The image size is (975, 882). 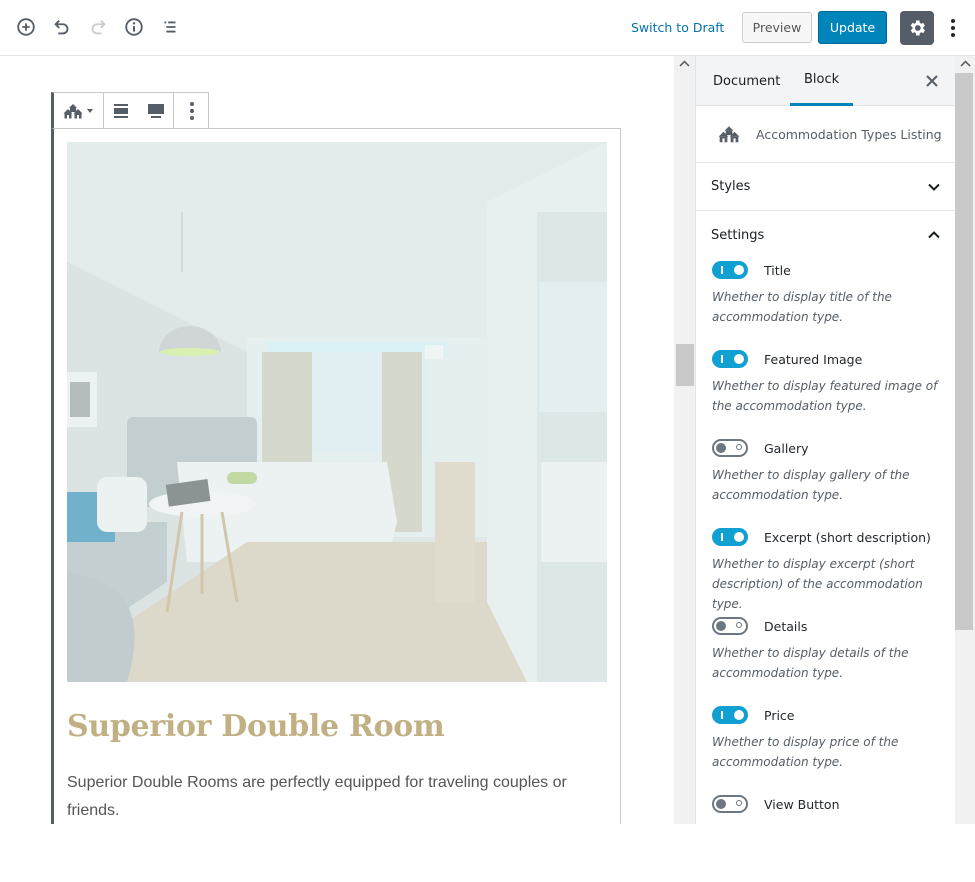 What do you see at coordinates (786, 448) in the screenshot?
I see `toggle-label: Gallery` at bounding box center [786, 448].